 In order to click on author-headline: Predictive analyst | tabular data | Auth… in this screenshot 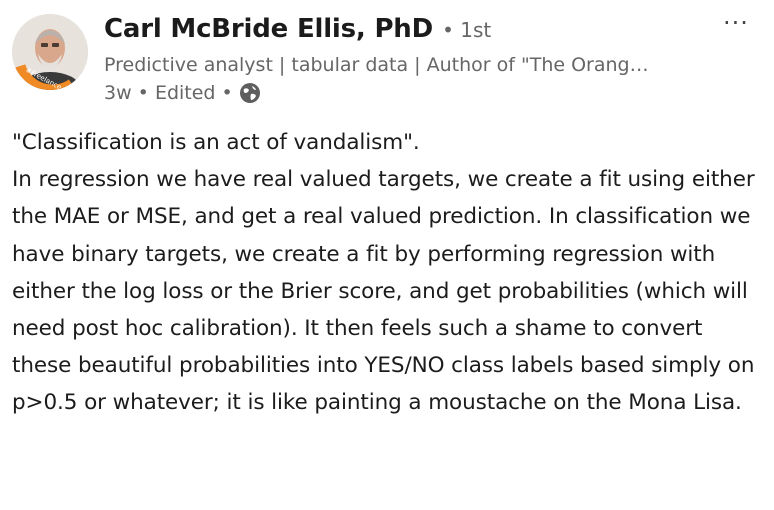, I will do `click(376, 65)`.